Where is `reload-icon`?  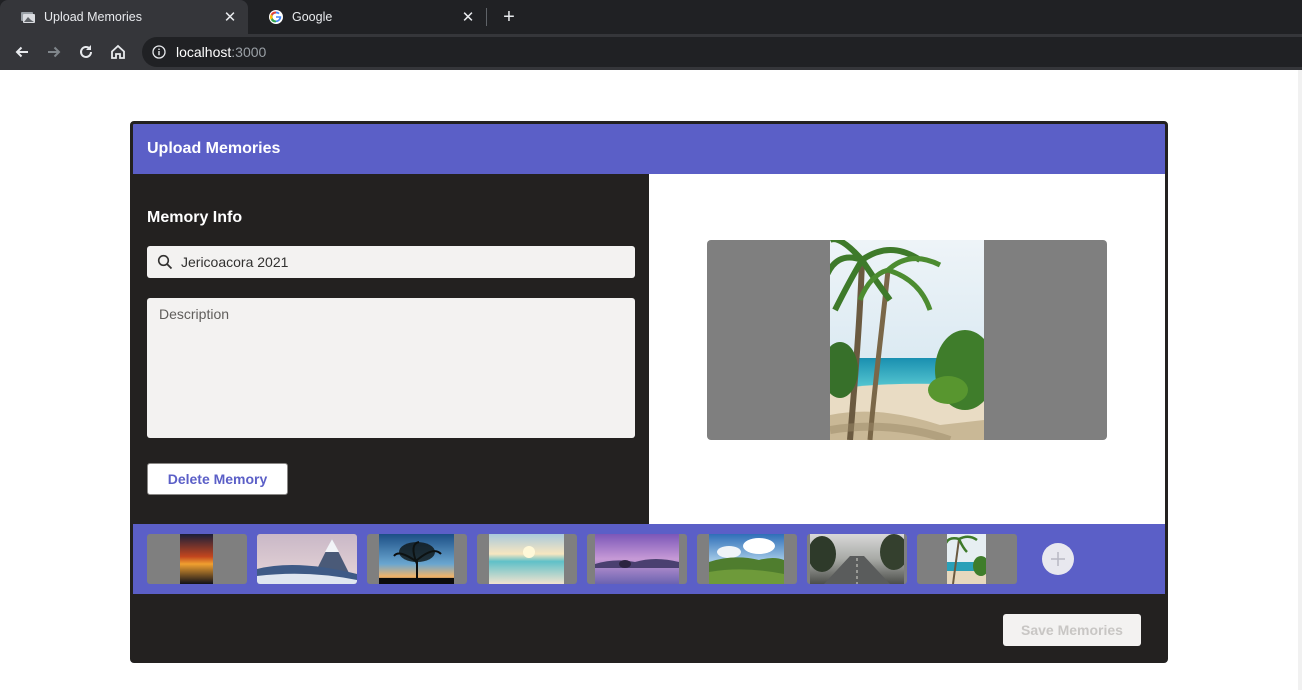 reload-icon is located at coordinates (86, 51).